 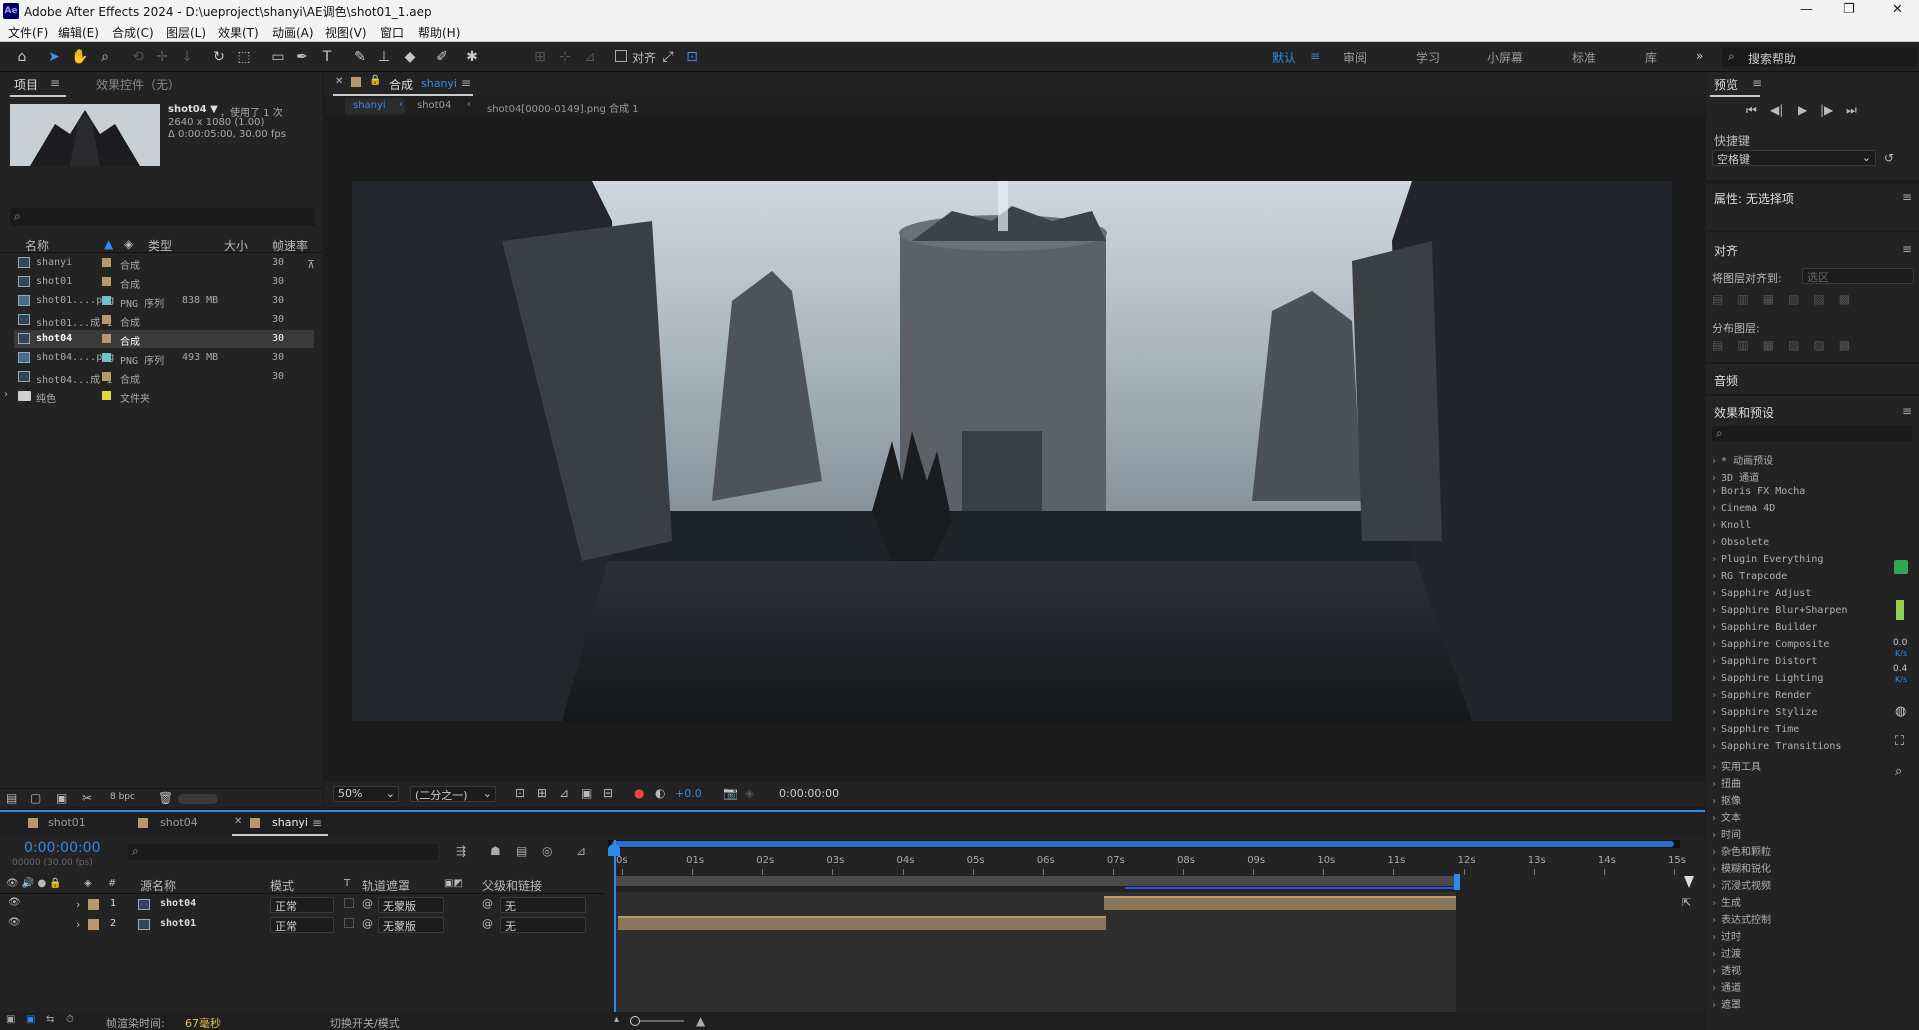 What do you see at coordinates (1735, 476) in the screenshot?
I see `effect-category: › 3D 通道` at bounding box center [1735, 476].